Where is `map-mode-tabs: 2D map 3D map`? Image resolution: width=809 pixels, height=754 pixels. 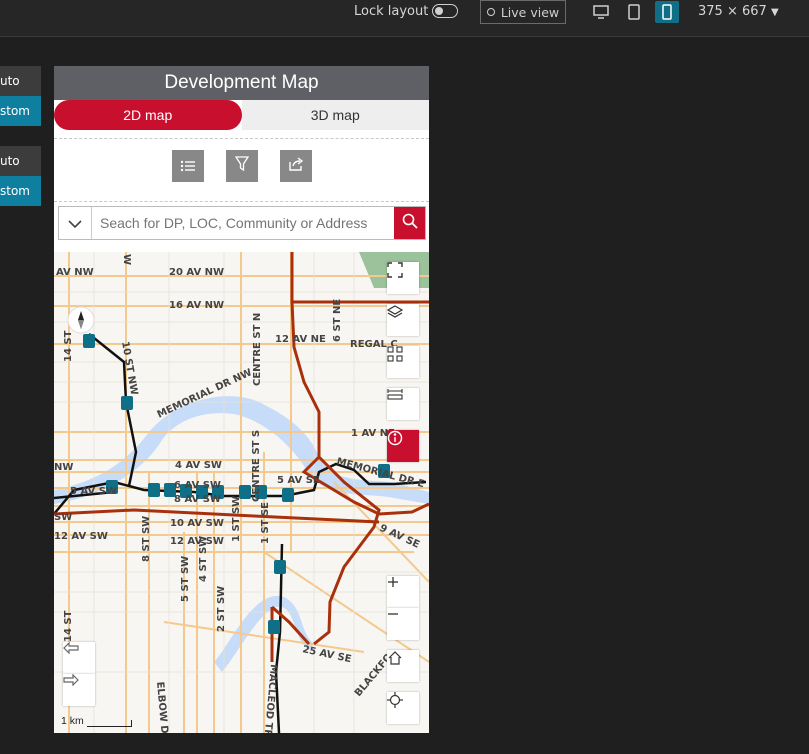
map-mode-tabs: 2D map 3D map is located at coordinates (241, 115).